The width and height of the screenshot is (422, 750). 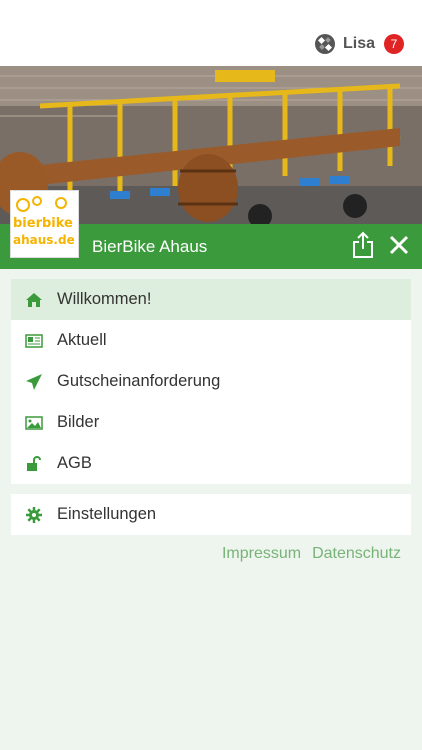 I want to click on user-name: Lisa, so click(x=358, y=43).